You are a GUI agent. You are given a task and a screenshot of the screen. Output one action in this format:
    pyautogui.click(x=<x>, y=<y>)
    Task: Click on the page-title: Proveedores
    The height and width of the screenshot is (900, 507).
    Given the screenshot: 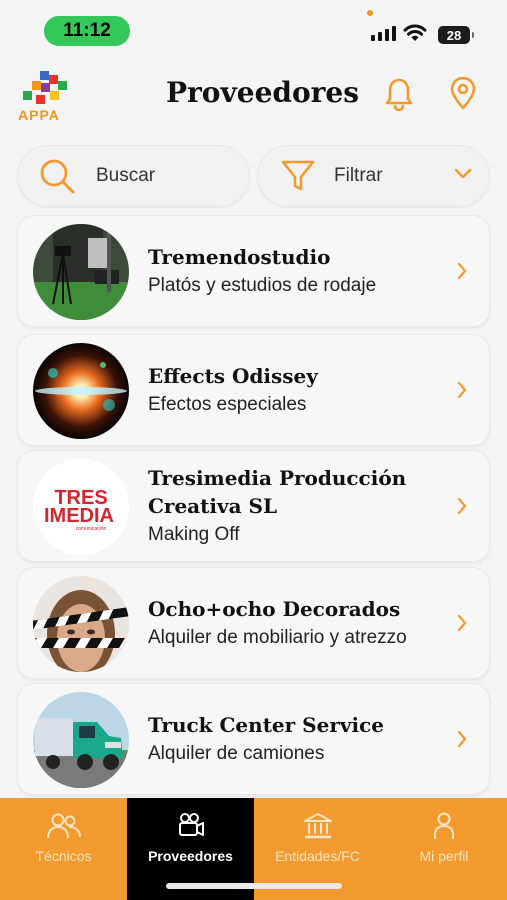 What is the action you would take?
    pyautogui.click(x=262, y=92)
    